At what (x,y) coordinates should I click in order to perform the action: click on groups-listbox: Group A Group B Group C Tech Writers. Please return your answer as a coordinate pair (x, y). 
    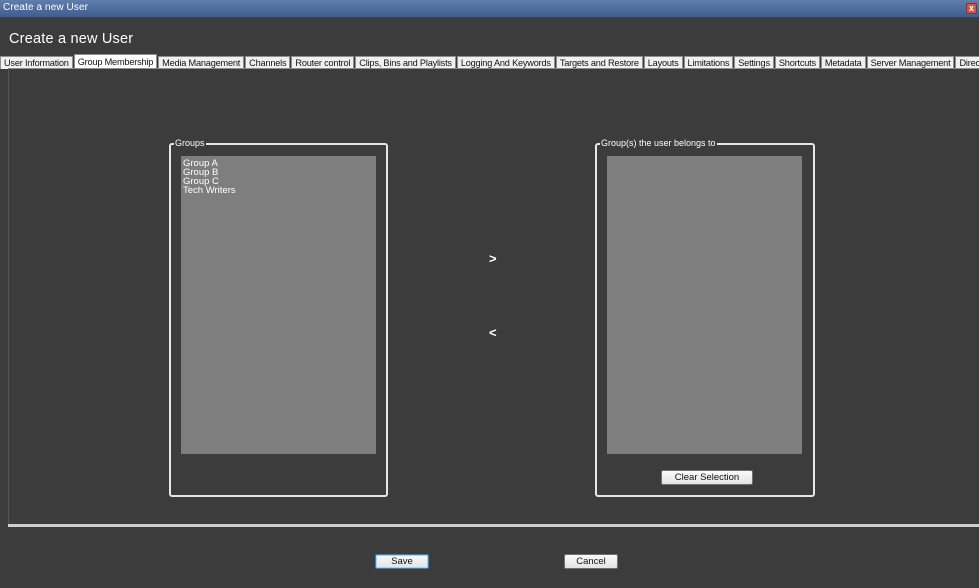
    Looking at the image, I should click on (278, 305).